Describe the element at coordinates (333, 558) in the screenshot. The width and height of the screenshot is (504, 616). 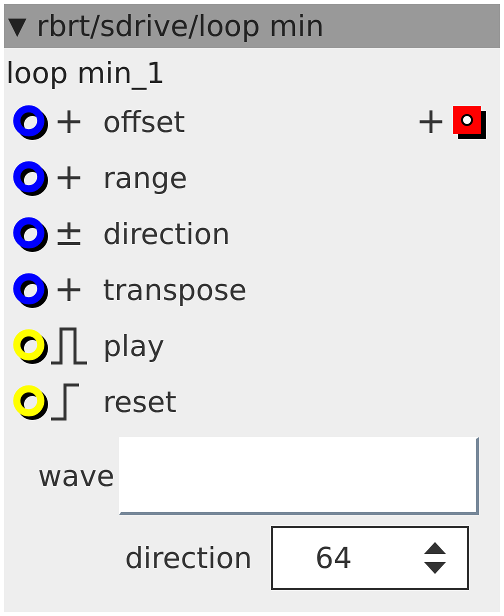
I see `spinbox-value: 64` at that location.